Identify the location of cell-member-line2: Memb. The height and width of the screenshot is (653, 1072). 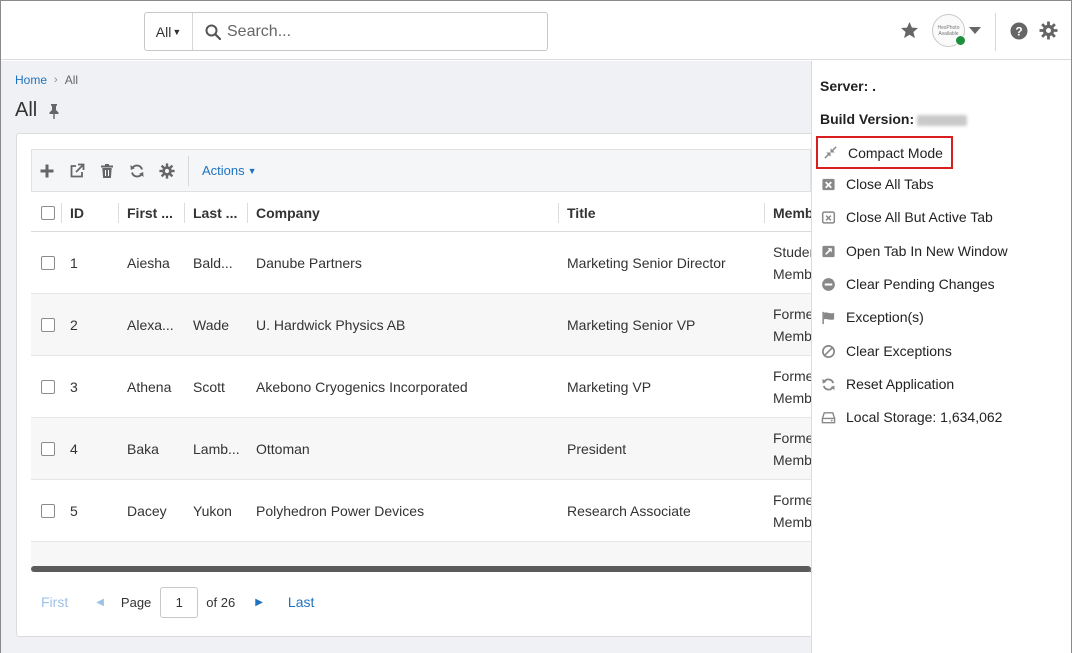
(792, 336).